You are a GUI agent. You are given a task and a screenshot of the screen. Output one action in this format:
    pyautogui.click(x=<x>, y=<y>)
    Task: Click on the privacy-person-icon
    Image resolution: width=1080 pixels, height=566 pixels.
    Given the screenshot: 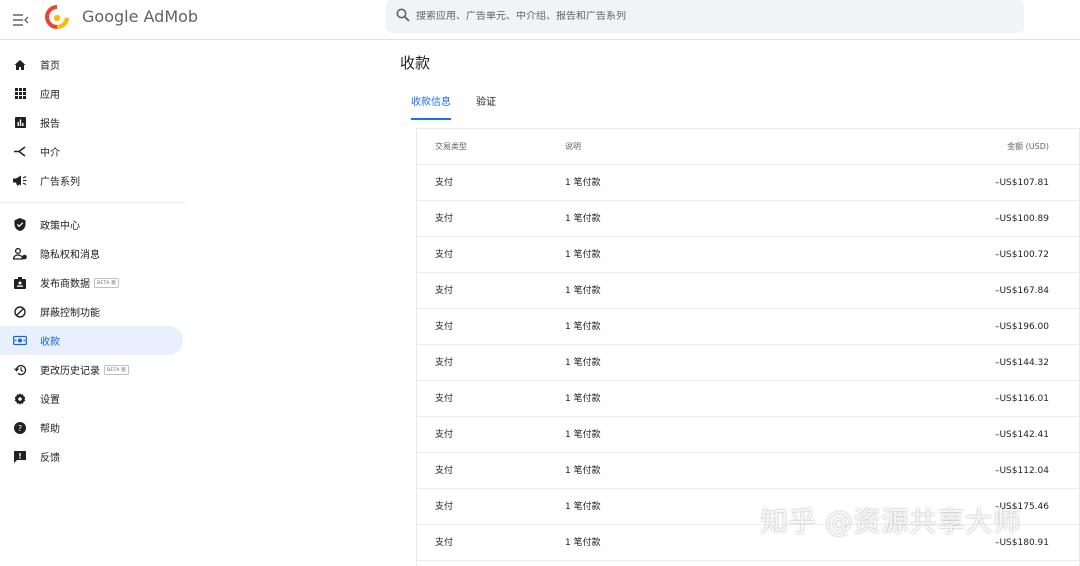 What is the action you would take?
    pyautogui.click(x=20, y=254)
    